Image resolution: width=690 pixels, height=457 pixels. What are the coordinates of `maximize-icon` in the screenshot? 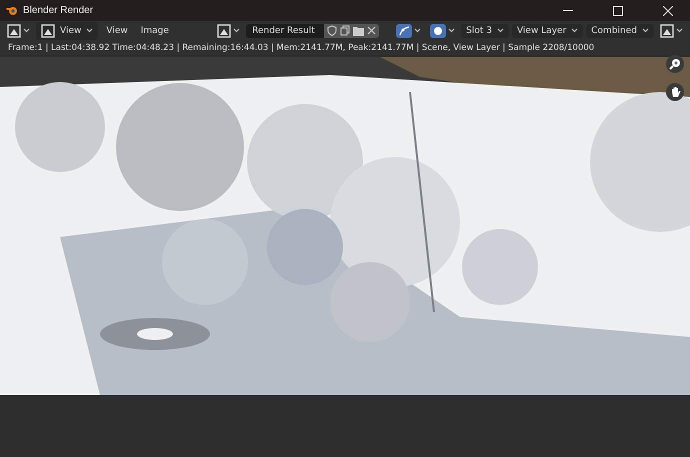 It's located at (617, 11).